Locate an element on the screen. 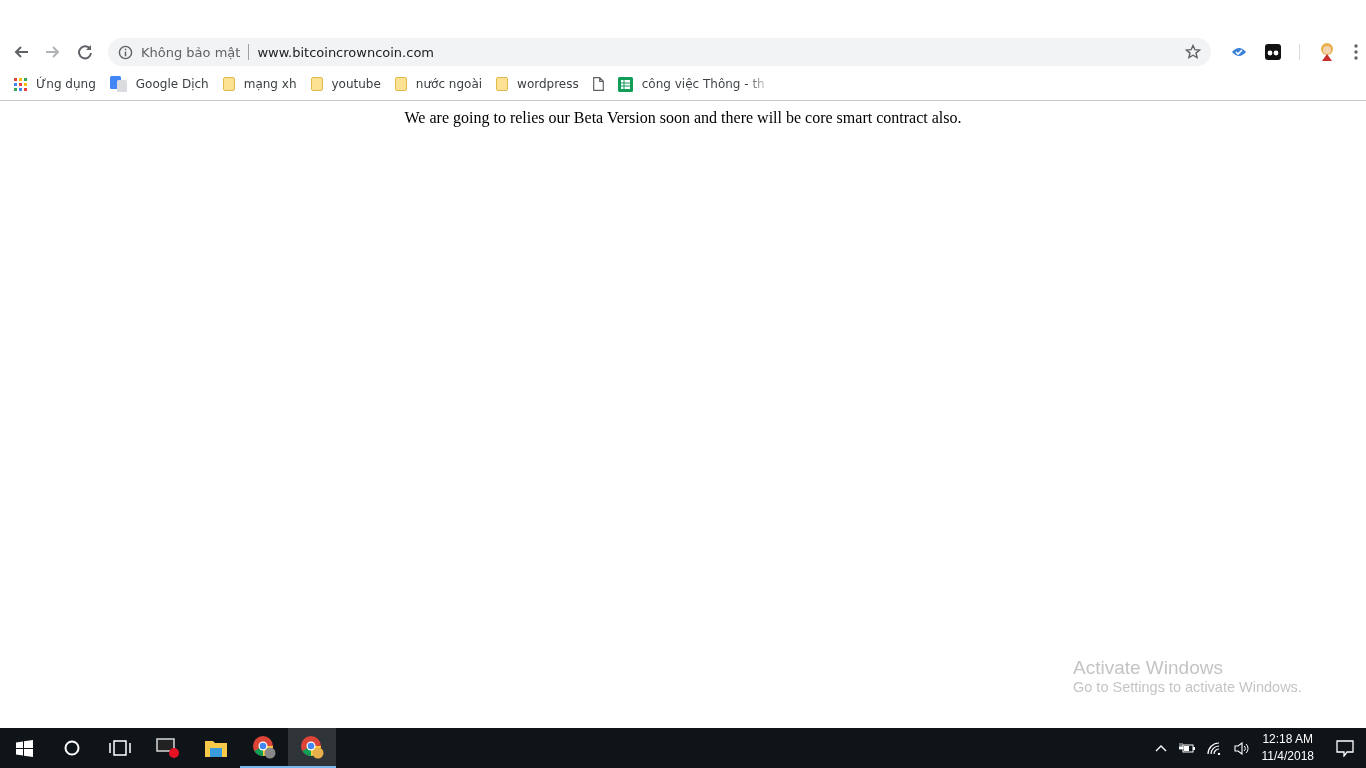 Image resolution: width=1366 pixels, height=768 pixels. bookmark: mạng xh is located at coordinates (259, 84).